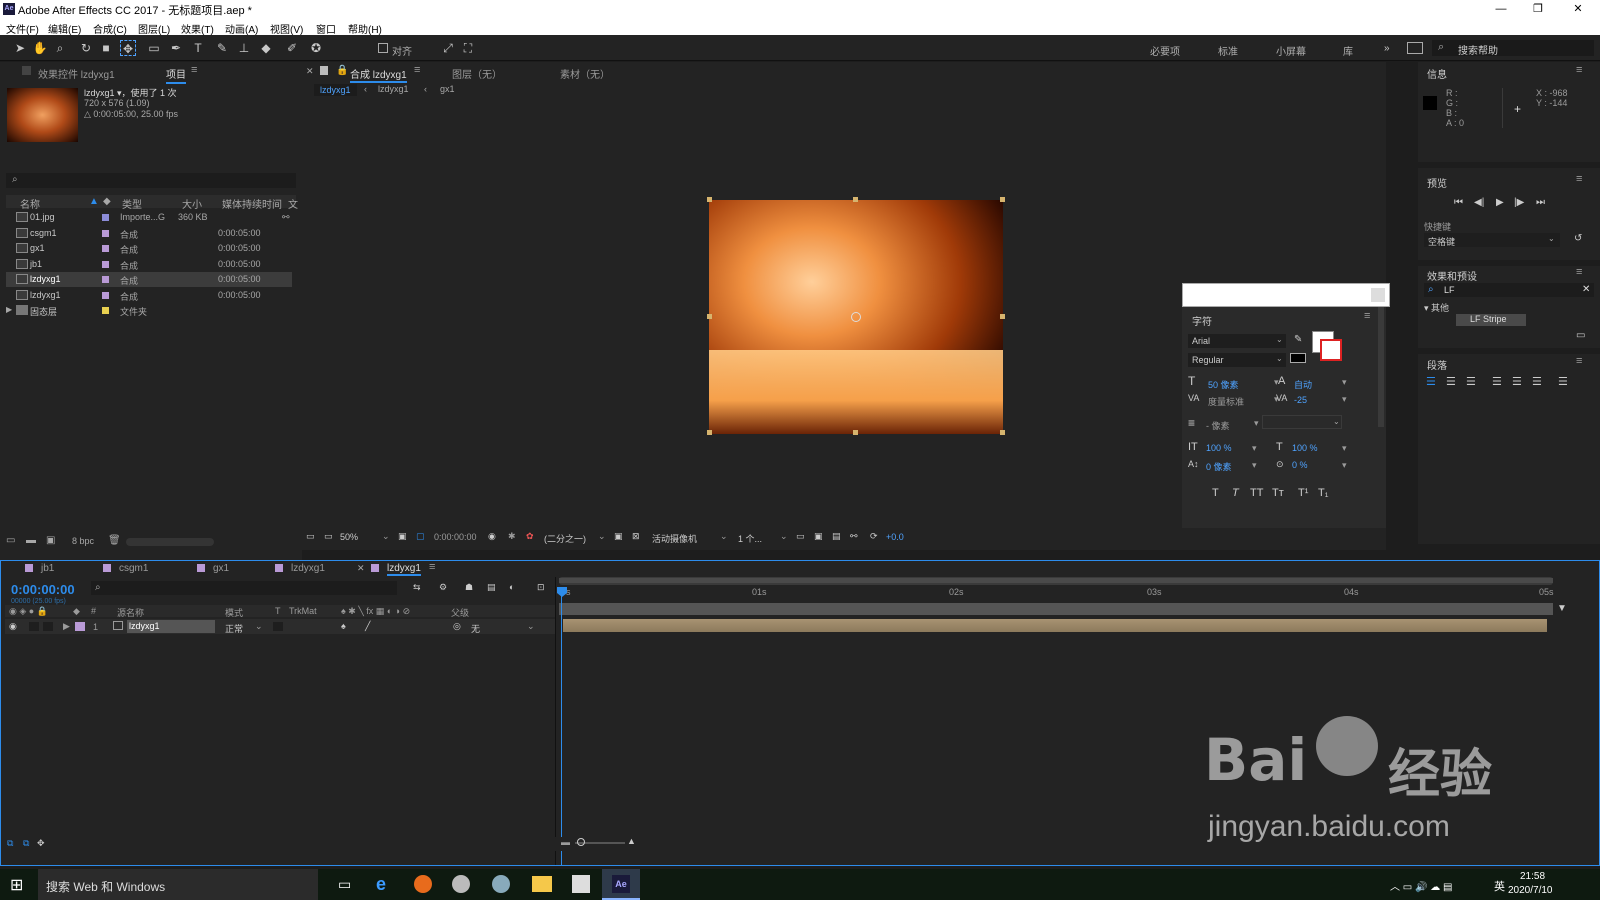 The width and height of the screenshot is (1600, 900). I want to click on project-item-row: jb1 合成 0:00:05:00, so click(149, 264).